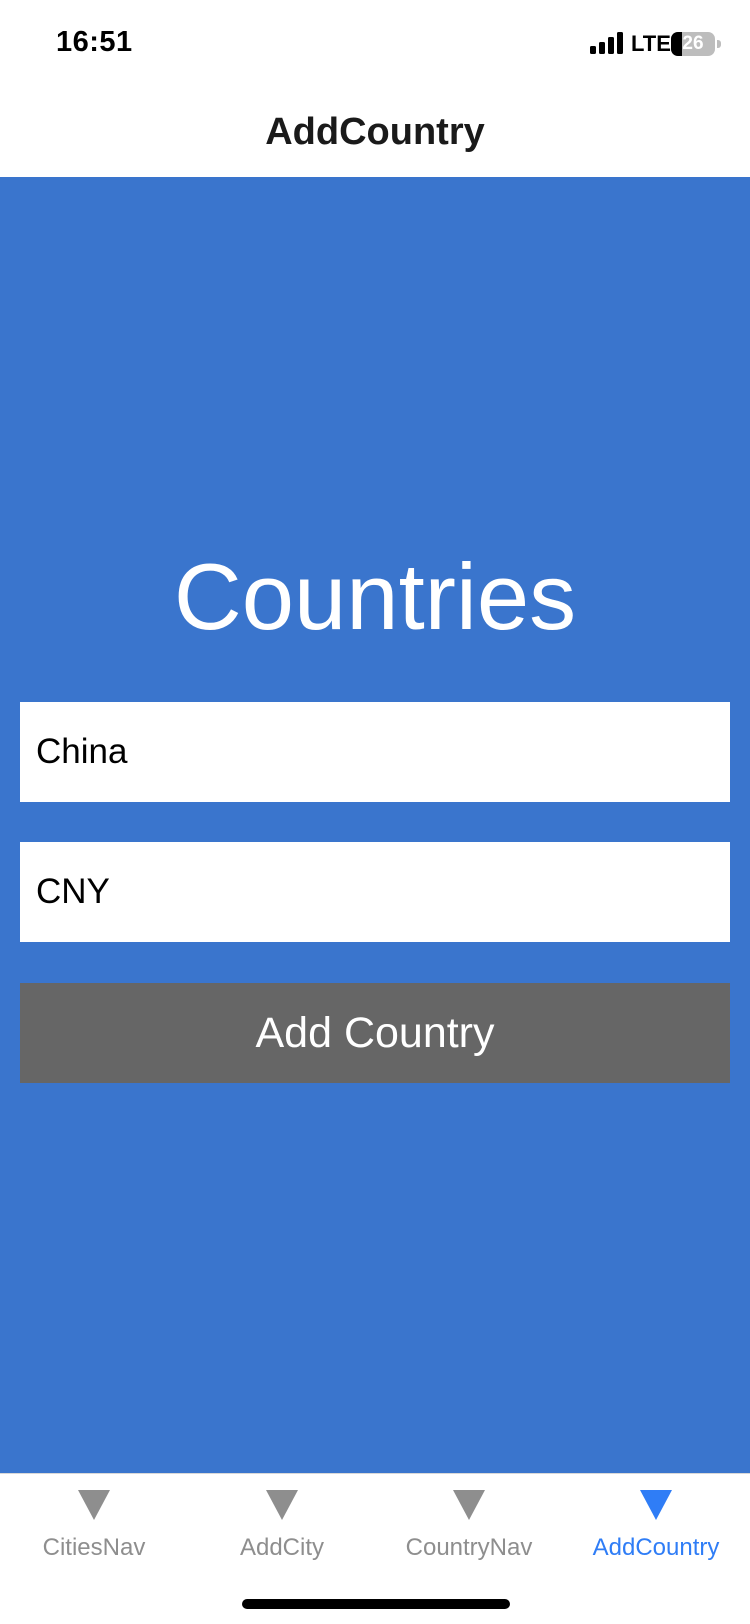 This screenshot has width=750, height=1624. I want to click on tab-label: AddCountry, so click(656, 1547).